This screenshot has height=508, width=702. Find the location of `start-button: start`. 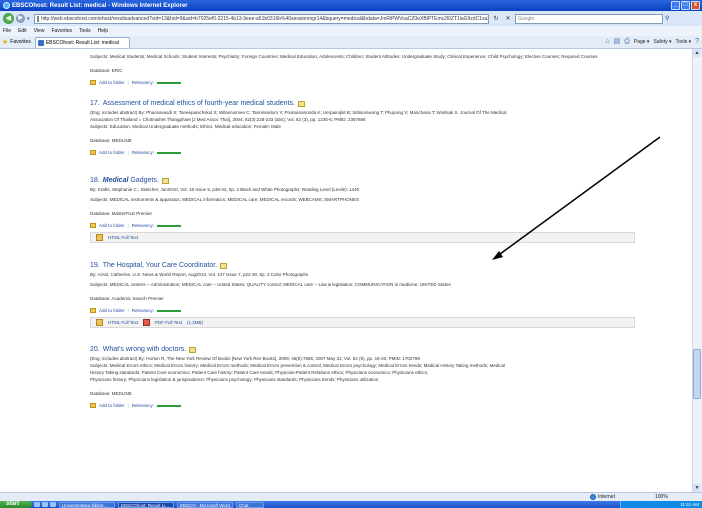

start-button: start is located at coordinates (16, 504).